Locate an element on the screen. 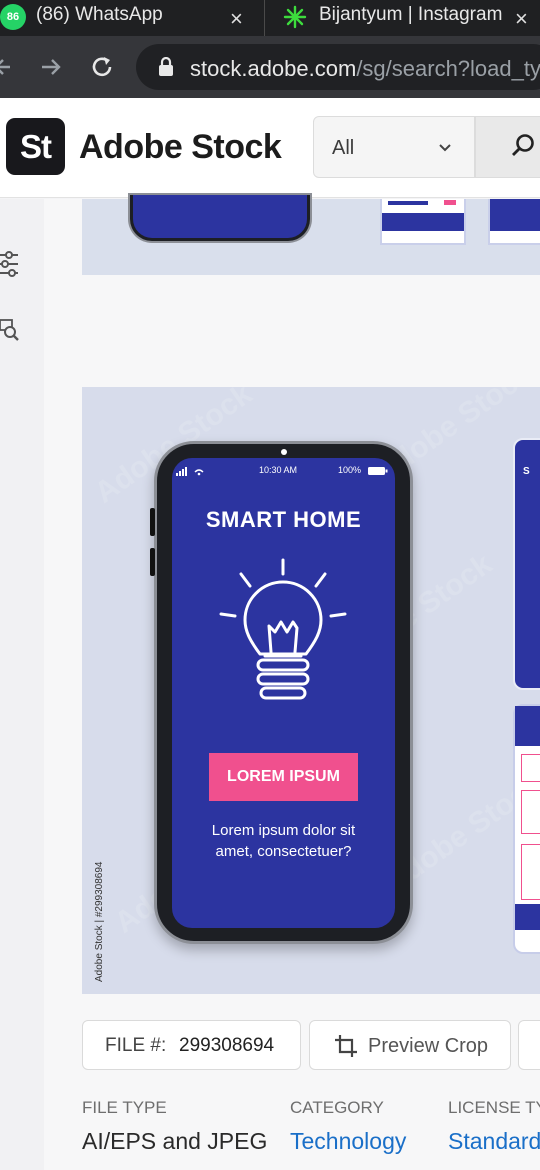  lorem-ipsum-button: LOREM IPSUM is located at coordinates (283, 777).